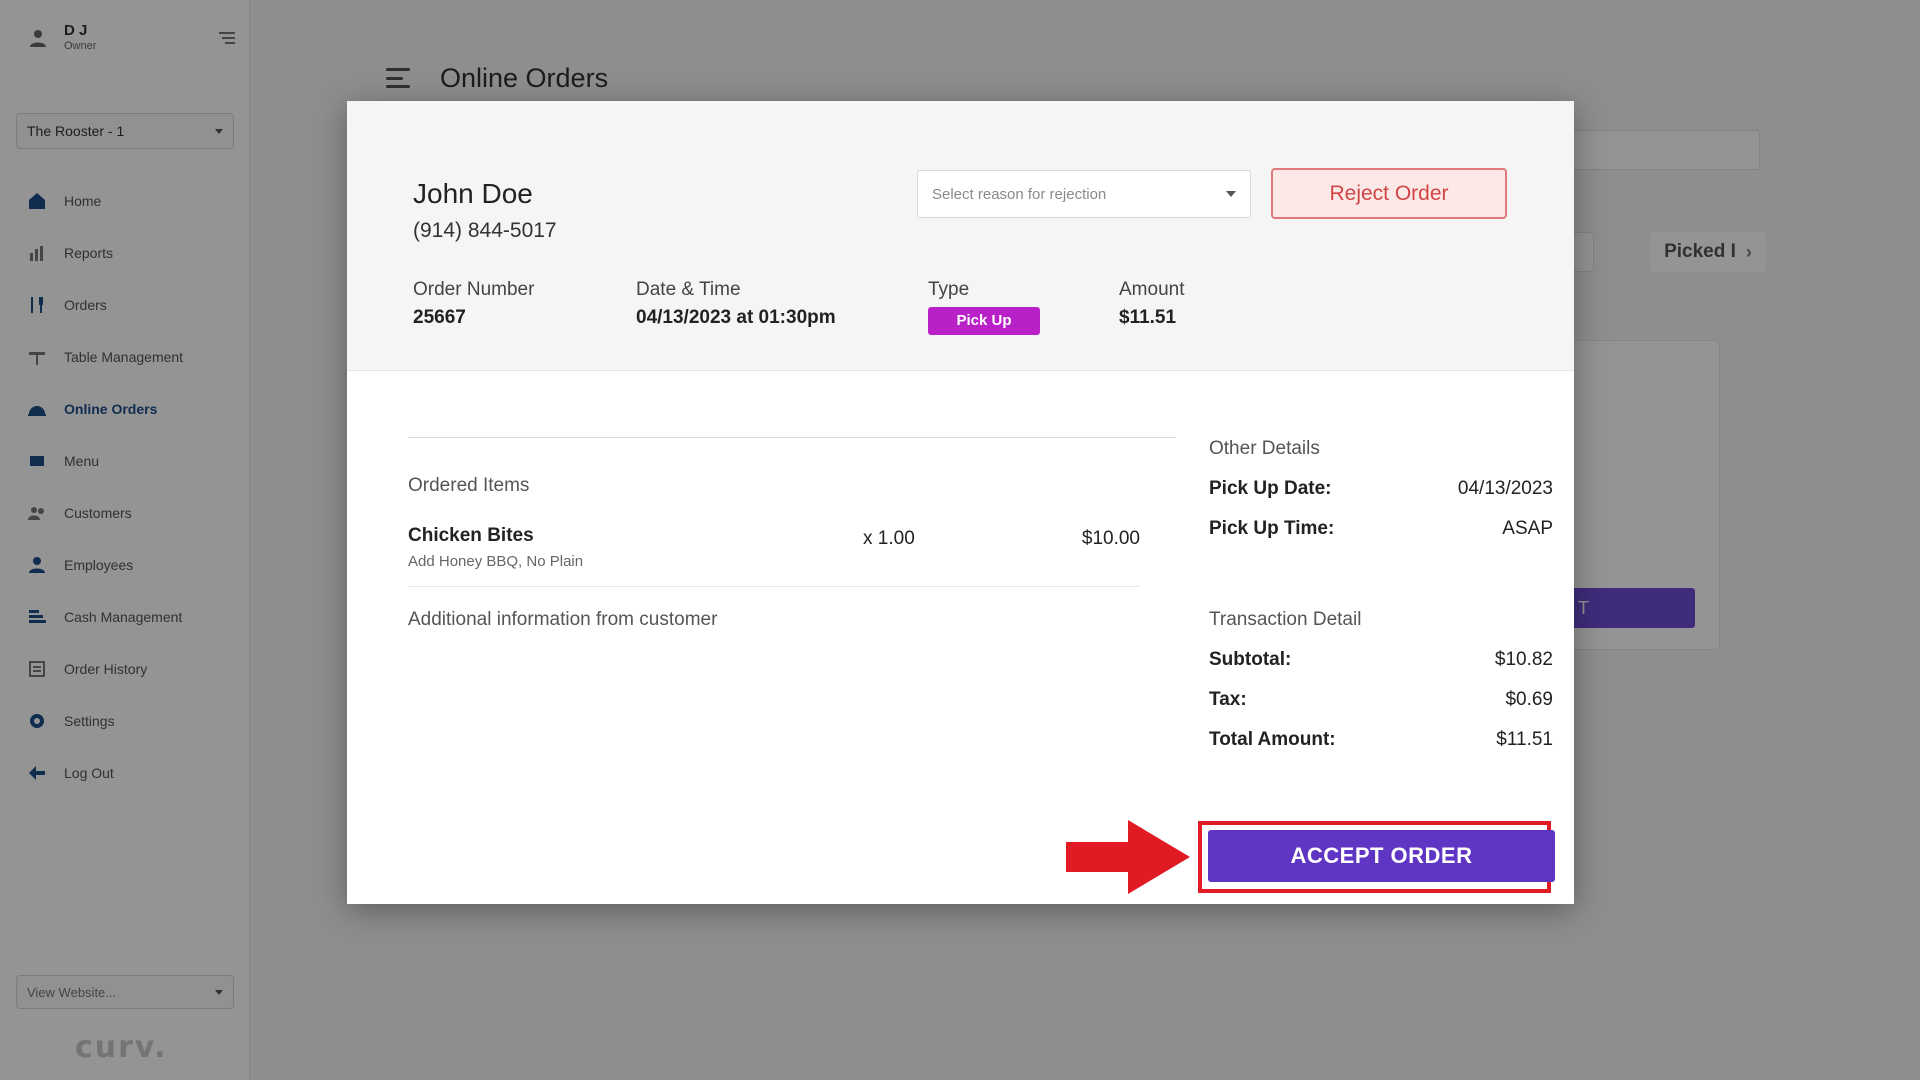  I want to click on other-details-title: Other Details, so click(1264, 448).